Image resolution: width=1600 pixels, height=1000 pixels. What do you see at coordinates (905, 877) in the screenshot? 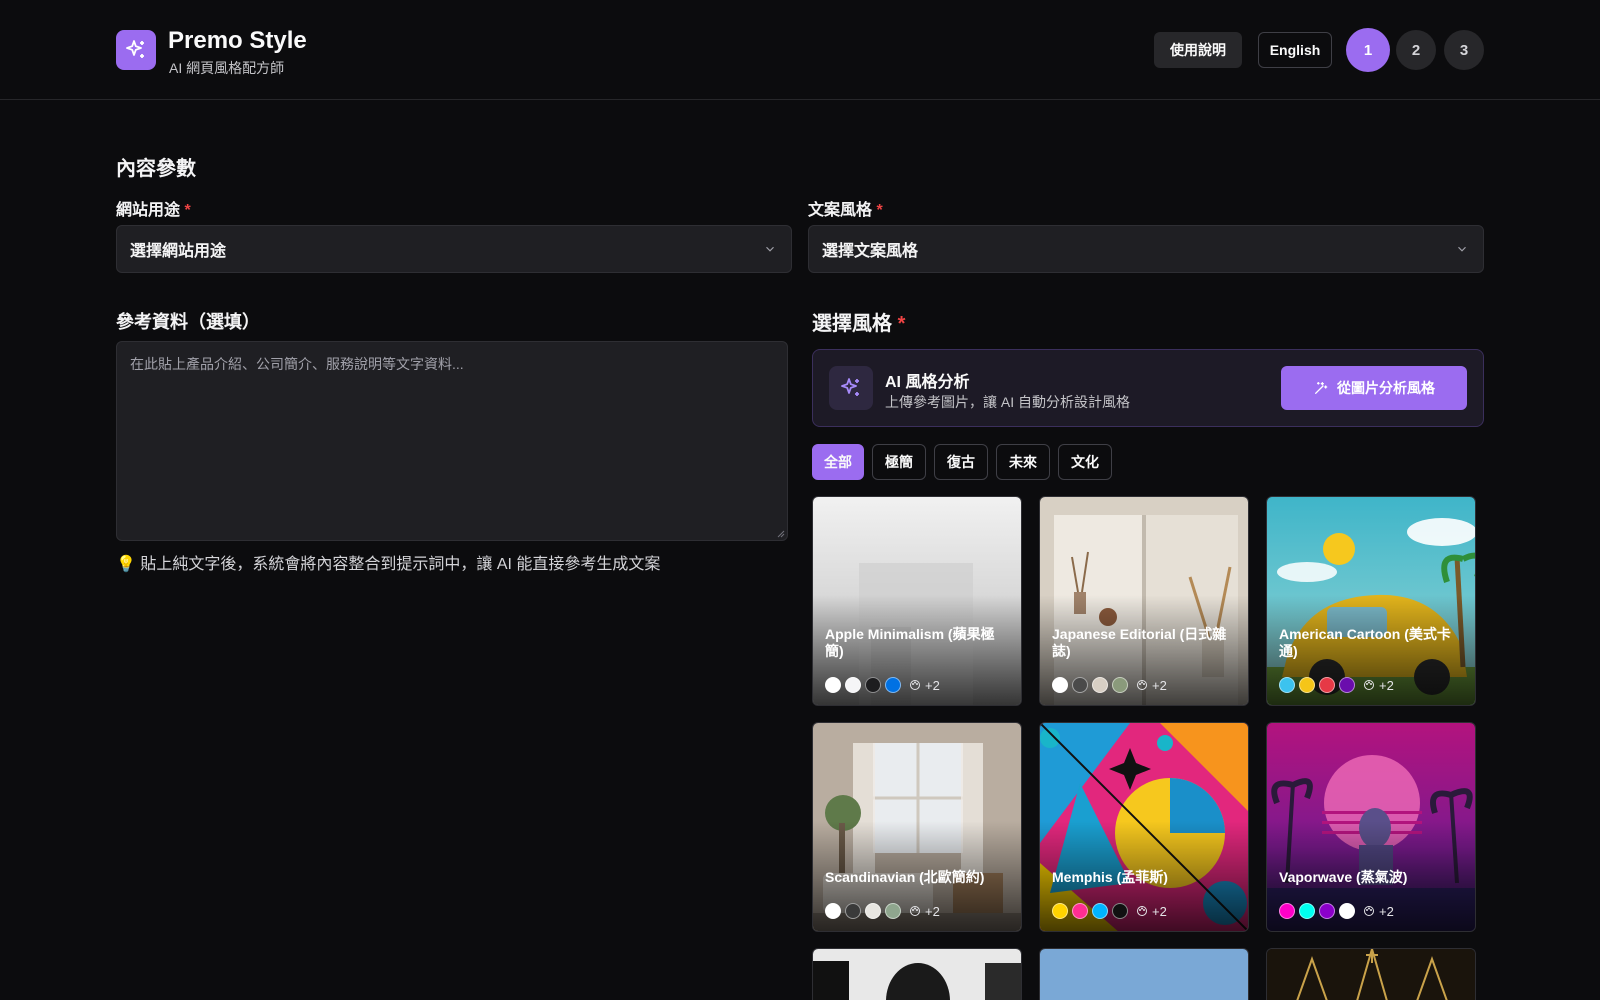
I see `style-card-name: Scandinavian (北歐簡約)` at bounding box center [905, 877].